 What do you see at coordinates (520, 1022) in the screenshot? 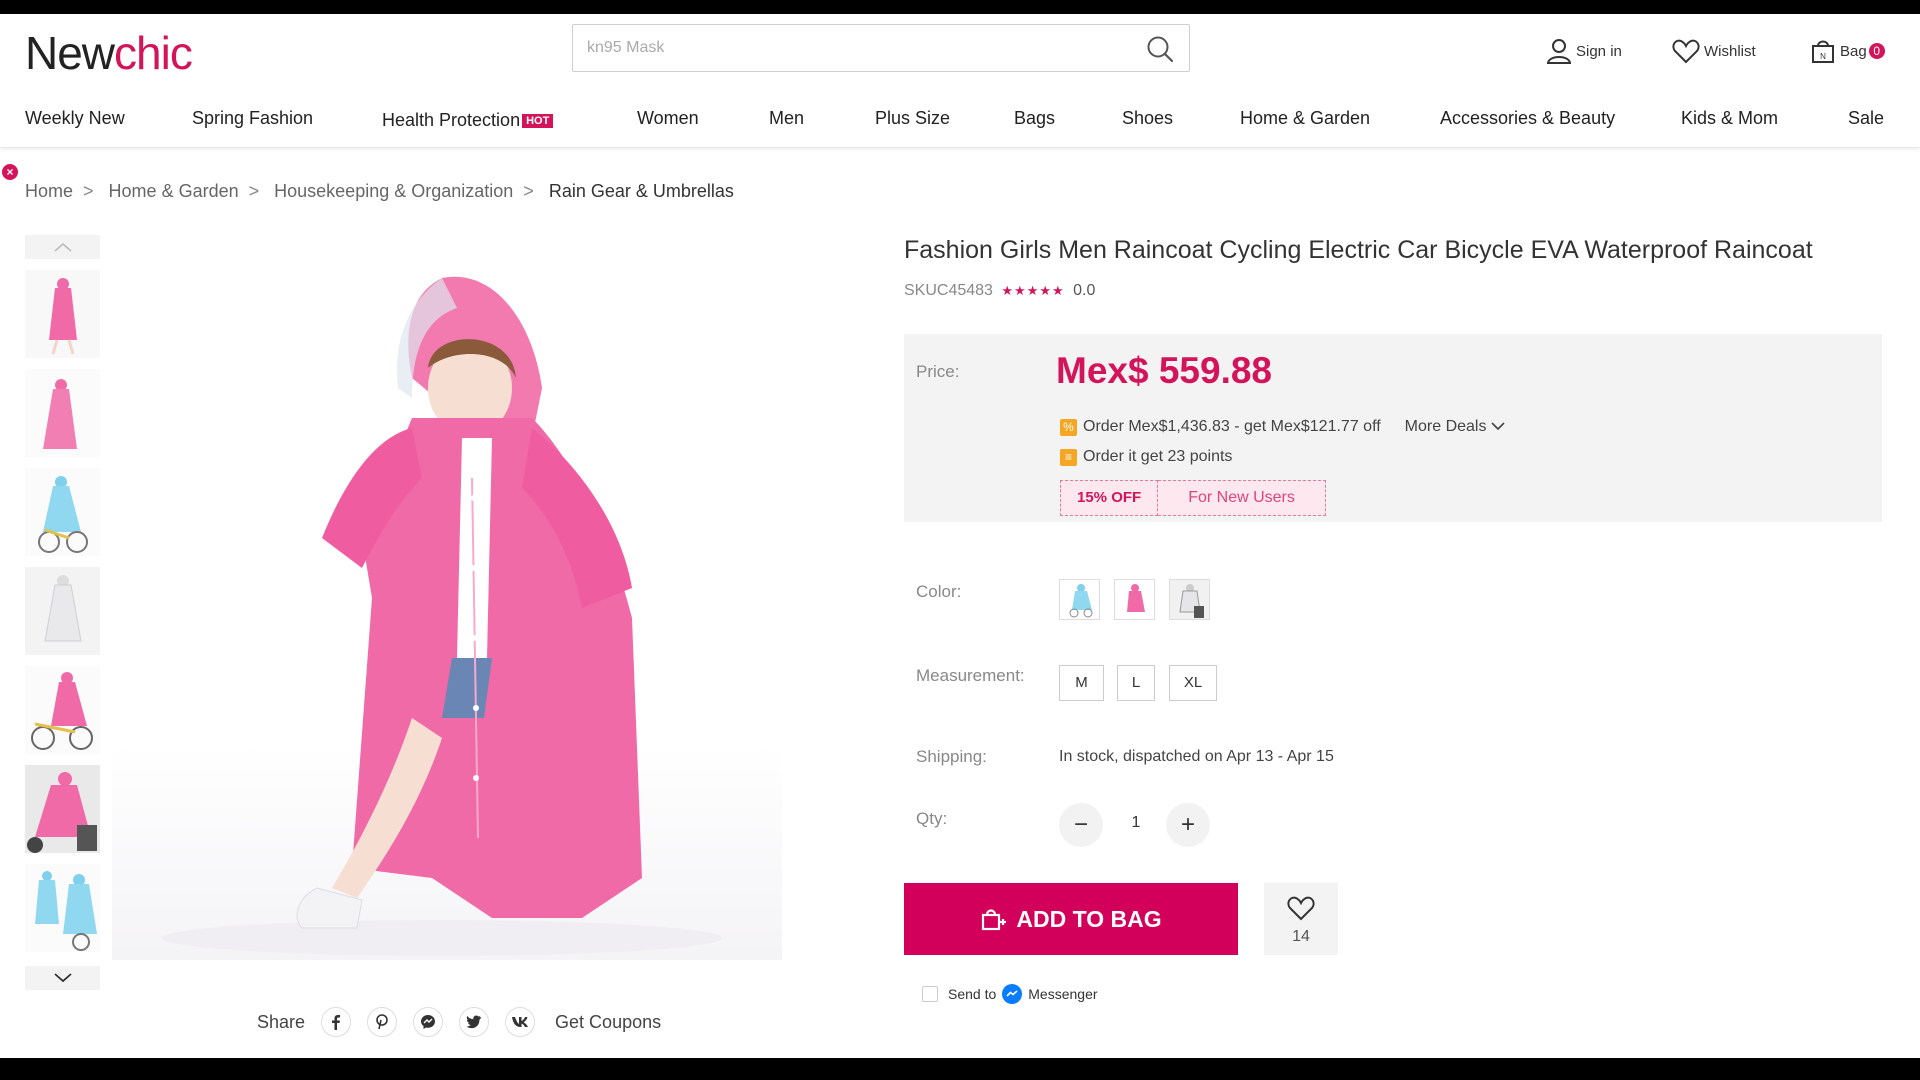
I see `vk-icon` at bounding box center [520, 1022].